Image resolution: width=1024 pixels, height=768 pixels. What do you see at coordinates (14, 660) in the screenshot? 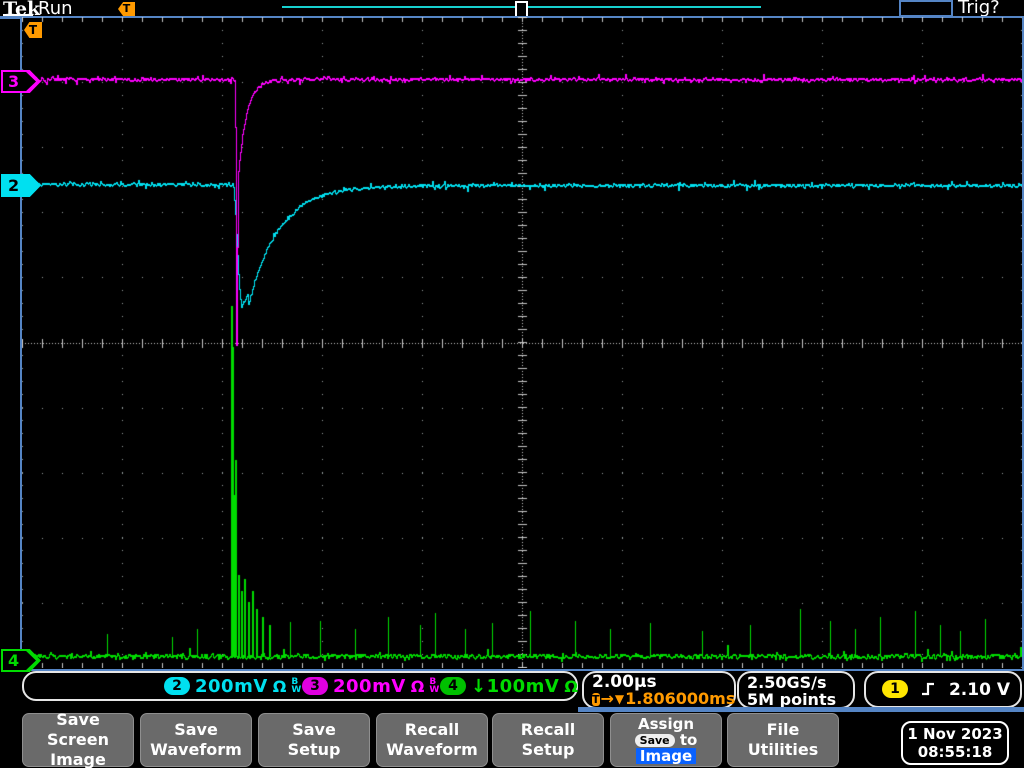
I see `channel4-marker-label: 4` at bounding box center [14, 660].